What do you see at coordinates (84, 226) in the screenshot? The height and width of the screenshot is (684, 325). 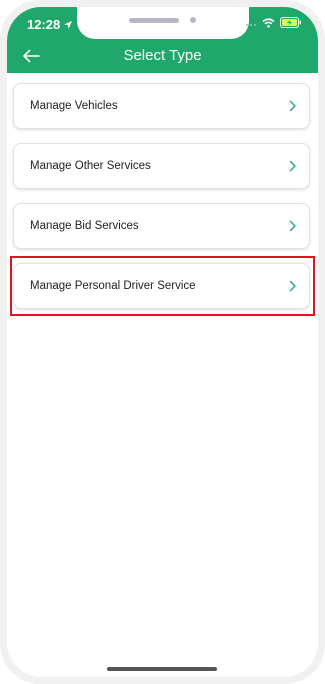 I see `menu-item-label: Manage Bid Services` at bounding box center [84, 226].